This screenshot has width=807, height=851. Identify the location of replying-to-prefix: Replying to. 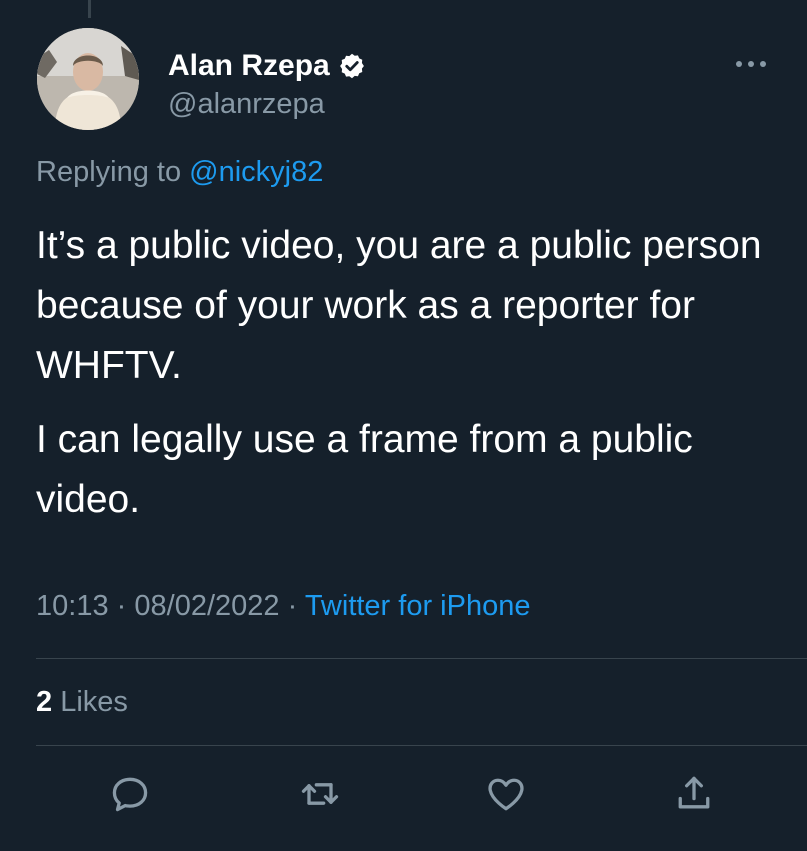
(109, 172).